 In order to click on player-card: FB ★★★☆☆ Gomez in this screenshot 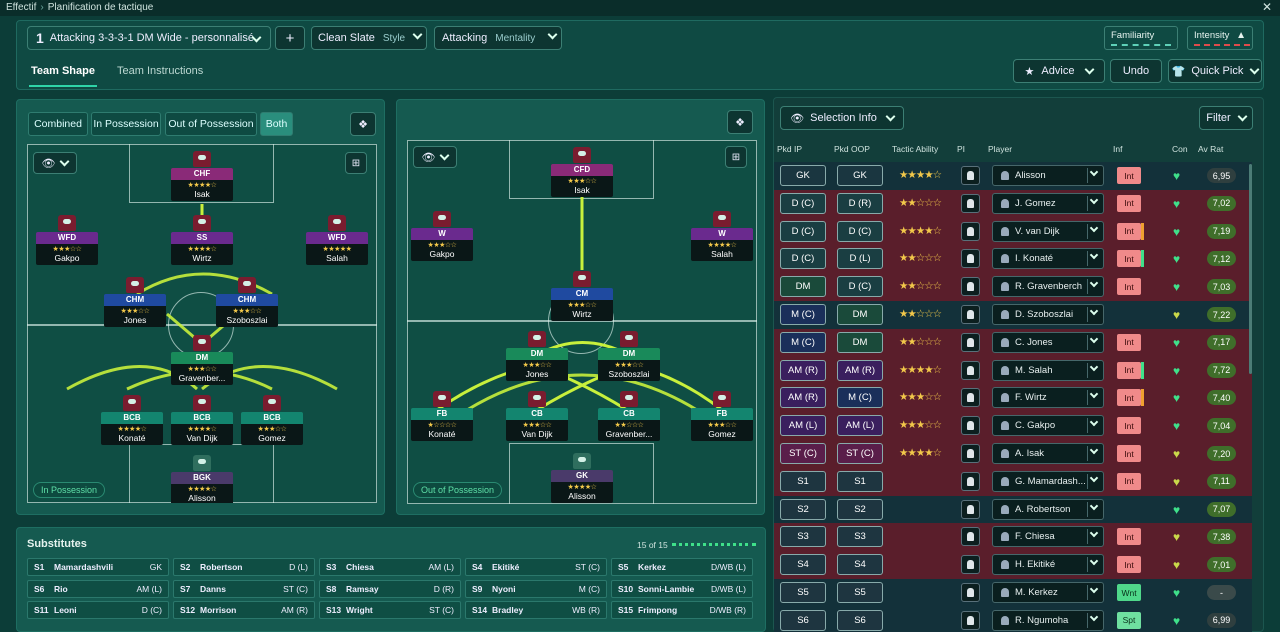, I will do `click(722, 424)`.